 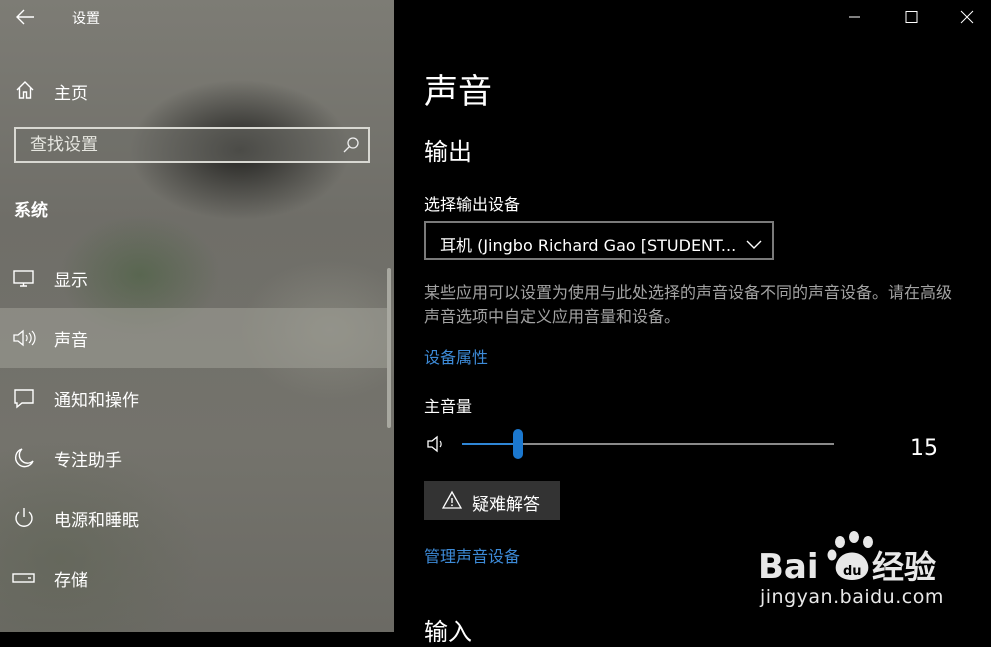 I want to click on sidebar-item-focus-assist: 专注助手, so click(x=195, y=458).